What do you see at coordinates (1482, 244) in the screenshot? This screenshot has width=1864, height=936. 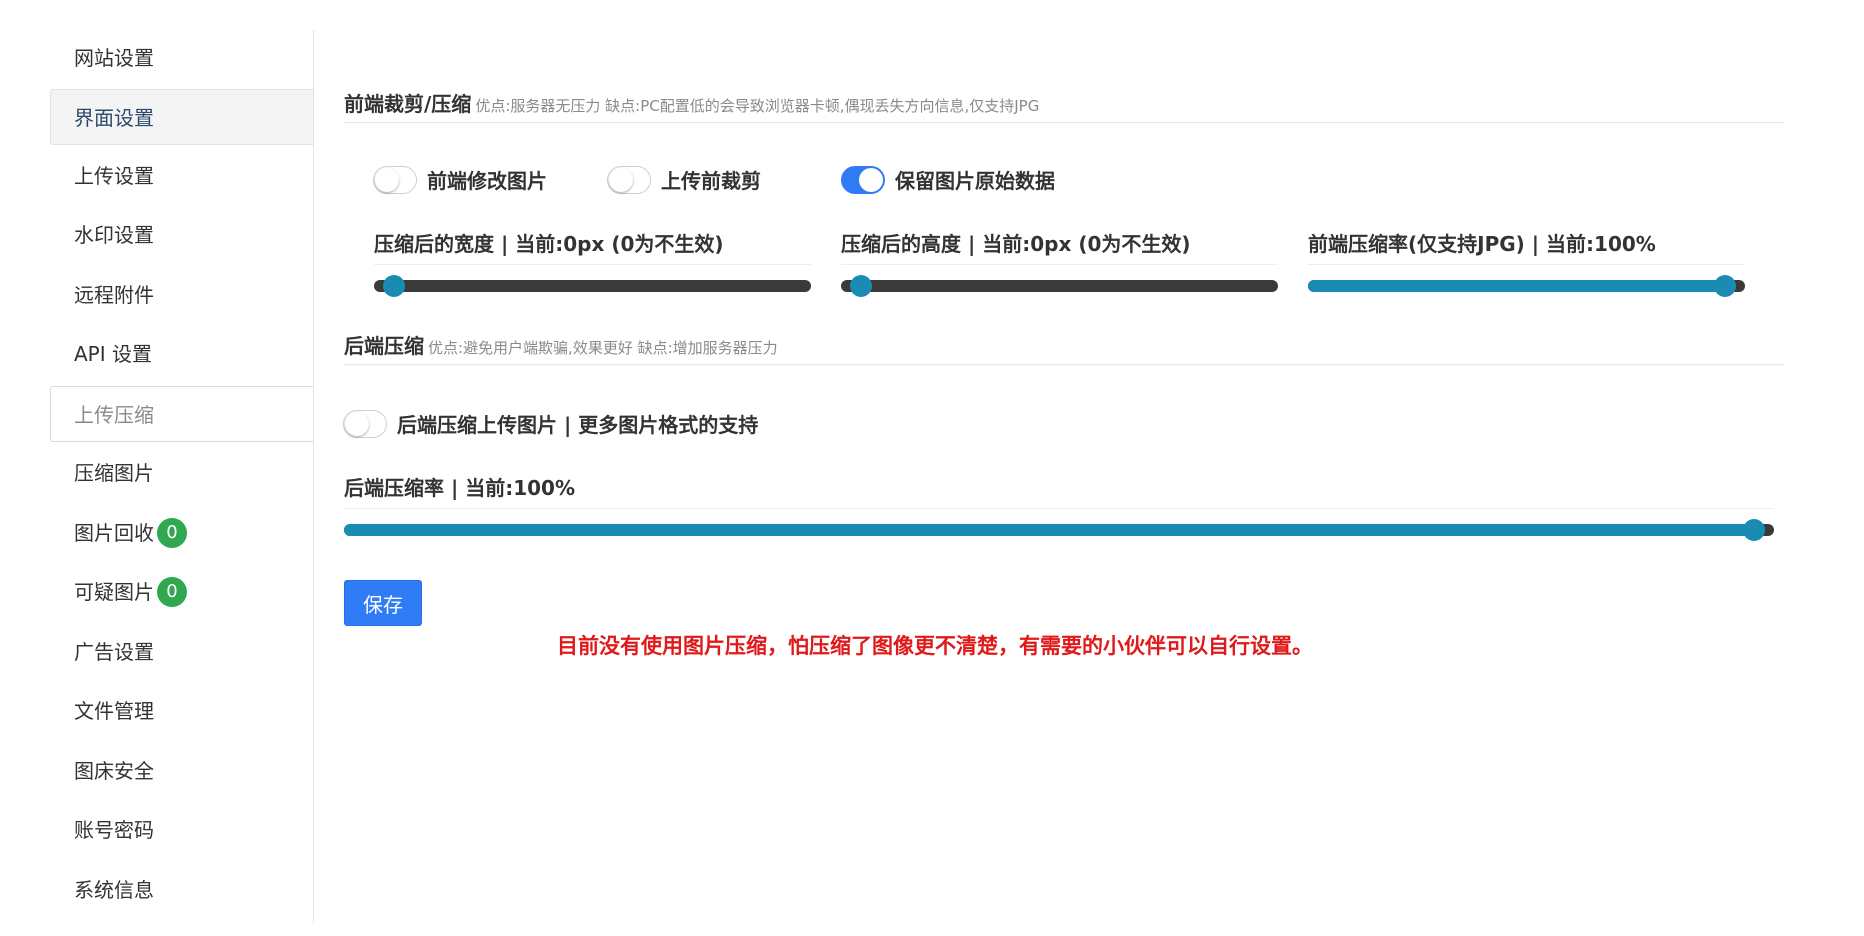 I see `frontend-rate-slider-label: 前端压缩率(仅支持JPG) | 当前:100%` at bounding box center [1482, 244].